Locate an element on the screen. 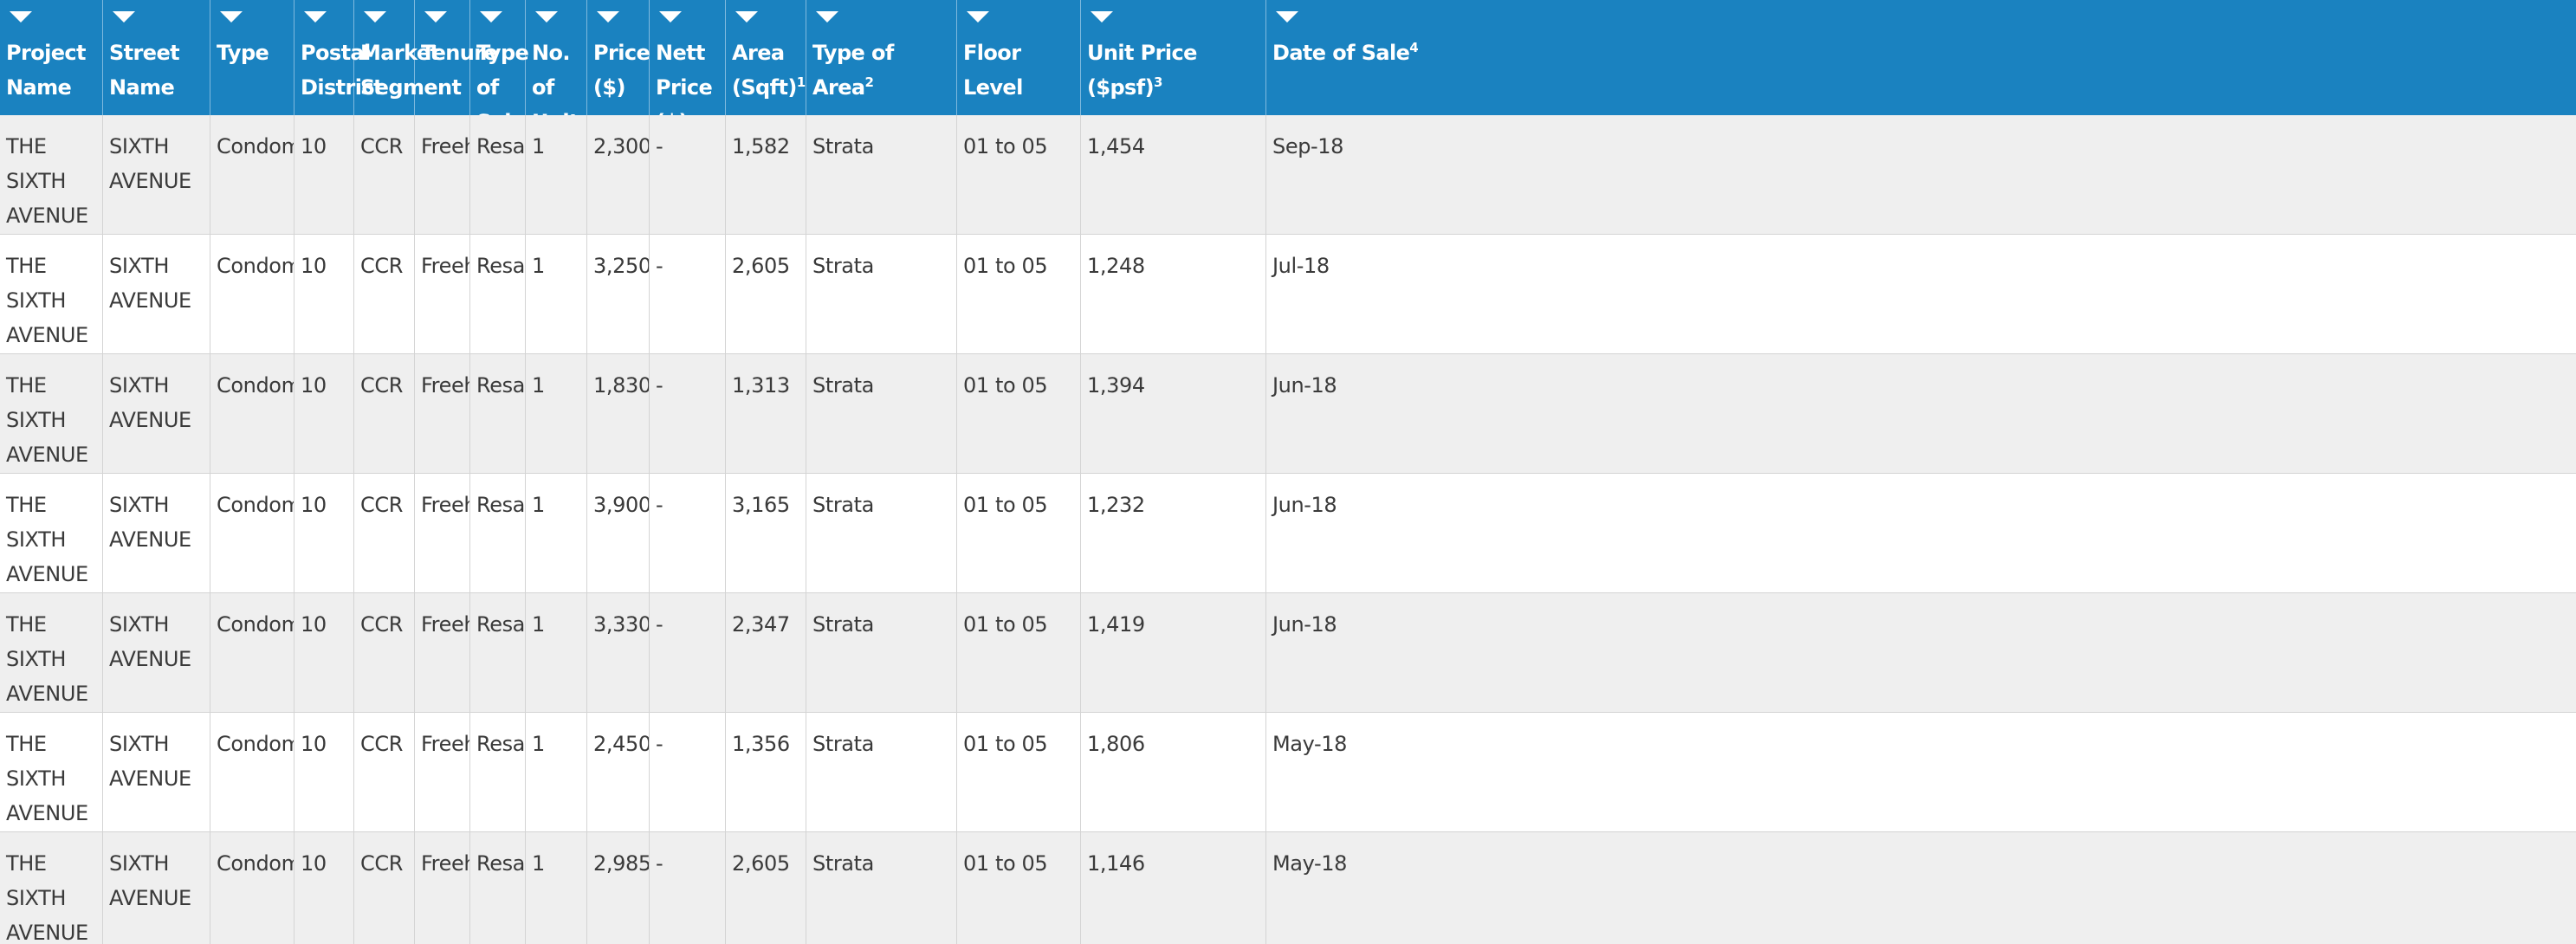 Image resolution: width=2576 pixels, height=944 pixels. column-header-street-name: Street Name is located at coordinates (156, 57).